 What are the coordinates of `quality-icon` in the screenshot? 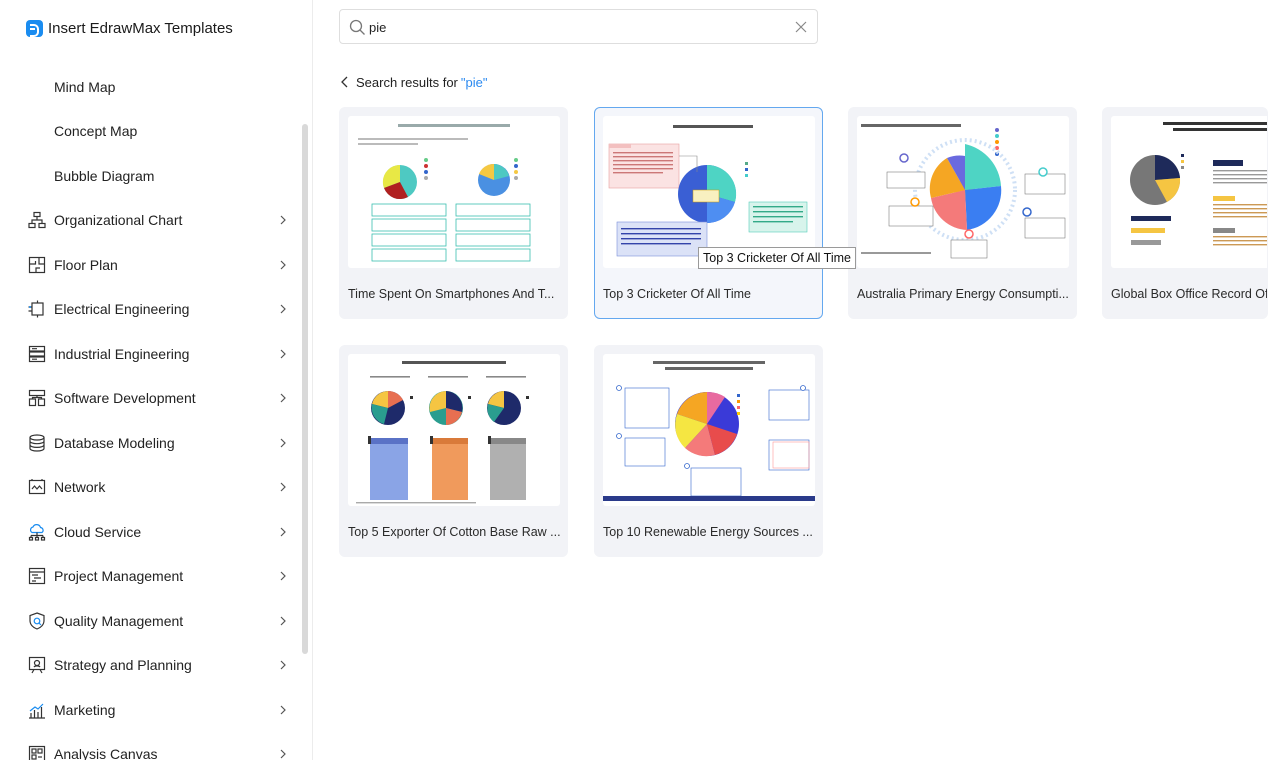 It's located at (37, 621).